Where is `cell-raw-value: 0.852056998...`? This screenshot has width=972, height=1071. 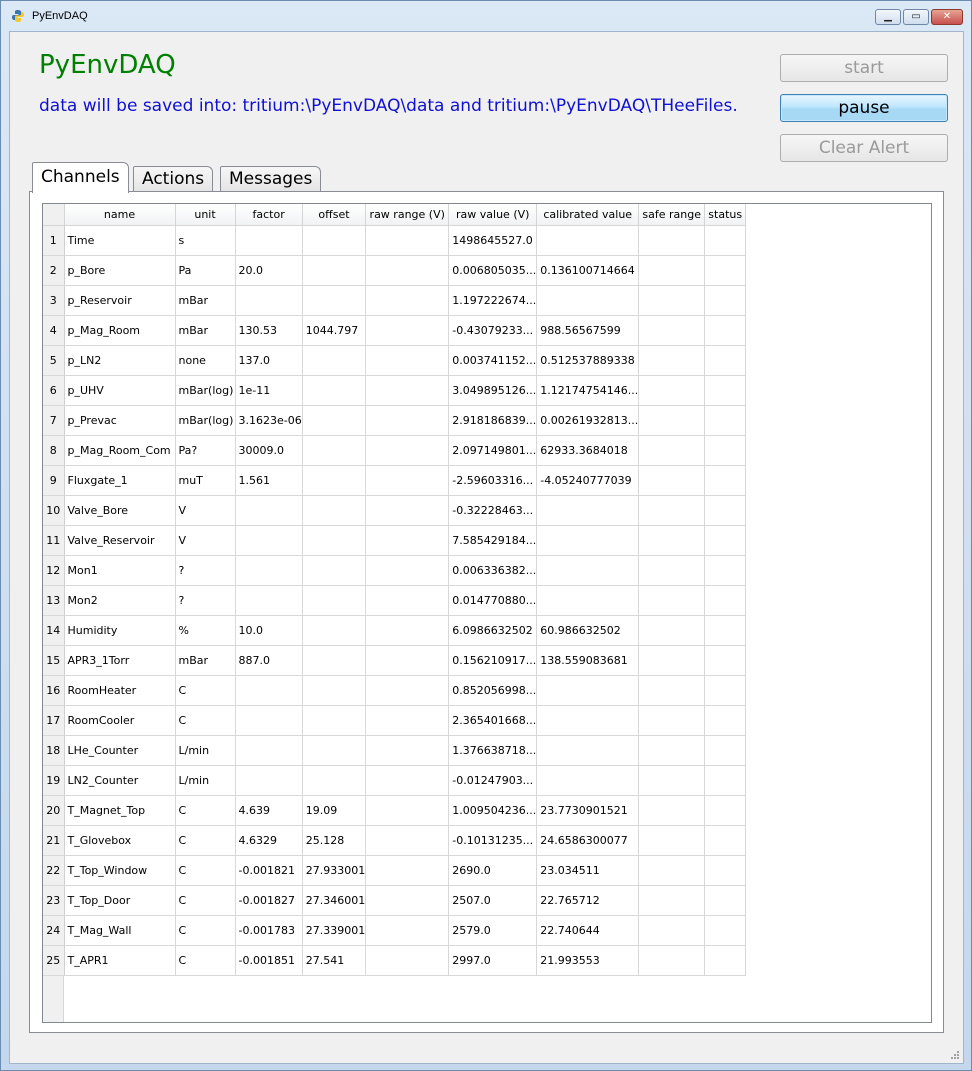 cell-raw-value: 0.852056998... is located at coordinates (493, 690).